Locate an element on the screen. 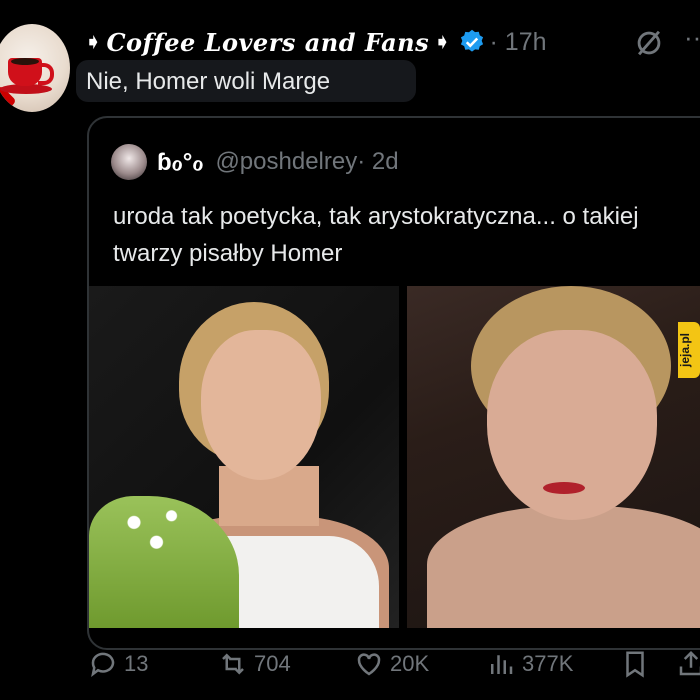 The height and width of the screenshot is (700, 700). jeja-watermark: jeja.pl is located at coordinates (689, 350).